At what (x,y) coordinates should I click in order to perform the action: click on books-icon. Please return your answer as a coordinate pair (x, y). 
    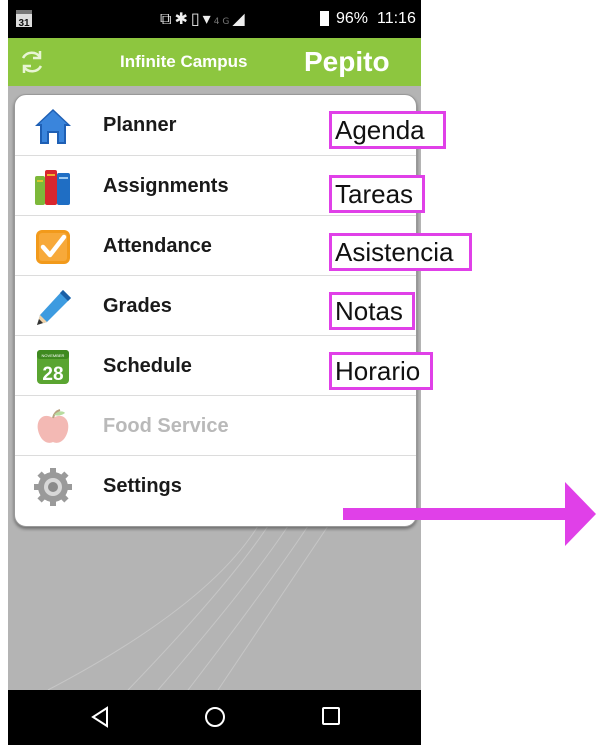
    Looking at the image, I should click on (52, 187).